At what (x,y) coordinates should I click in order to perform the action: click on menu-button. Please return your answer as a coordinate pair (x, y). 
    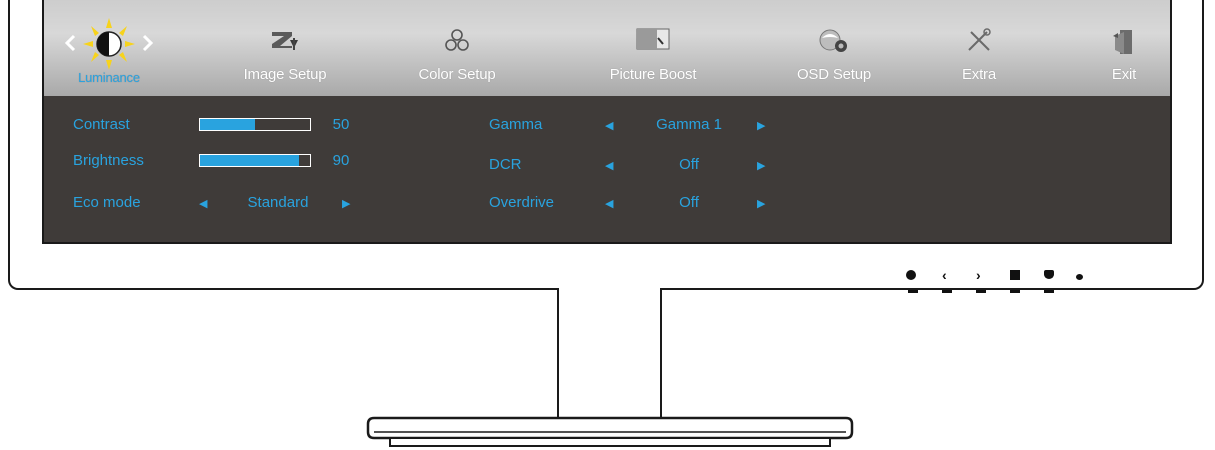
    Looking at the image, I should click on (1015, 275).